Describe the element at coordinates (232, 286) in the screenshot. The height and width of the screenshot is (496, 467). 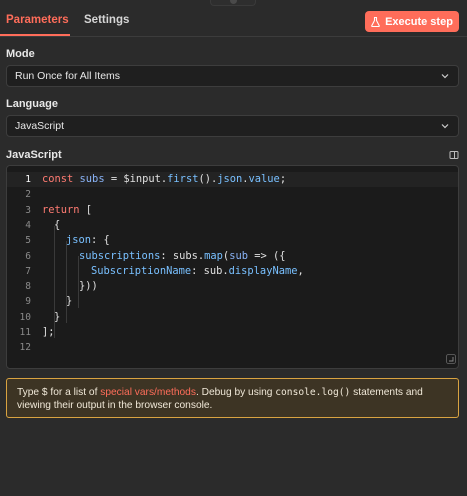
I see `code-line-8: 8 }))` at that location.